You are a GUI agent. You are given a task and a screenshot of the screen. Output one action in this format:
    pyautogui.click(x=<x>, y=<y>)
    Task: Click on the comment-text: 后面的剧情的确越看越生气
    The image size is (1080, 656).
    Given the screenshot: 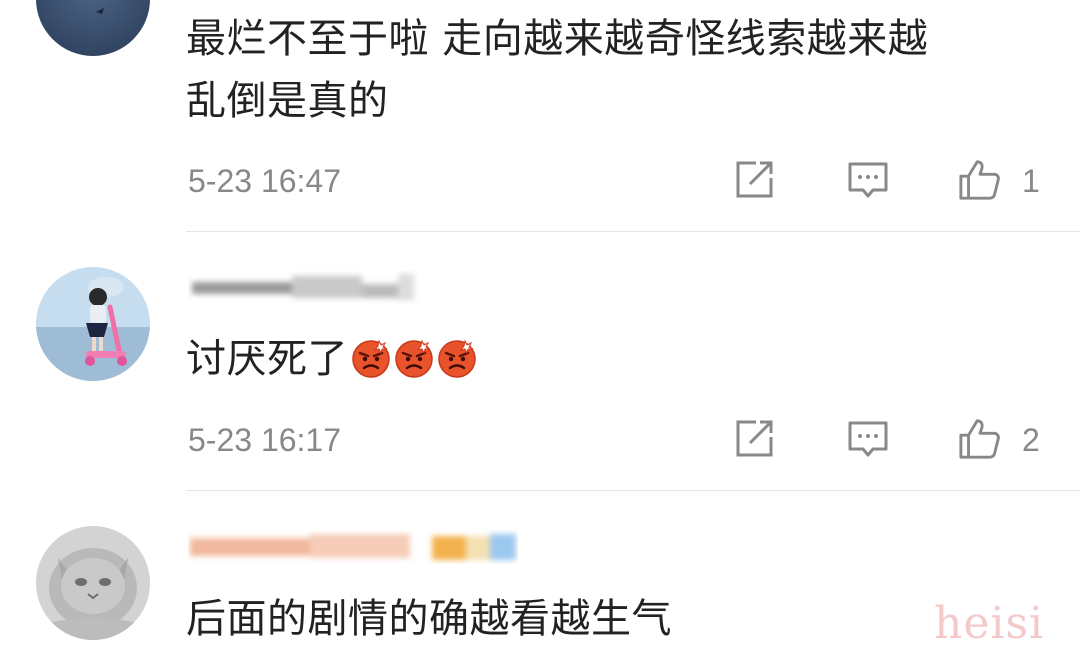 What is the action you would take?
    pyautogui.click(x=429, y=619)
    